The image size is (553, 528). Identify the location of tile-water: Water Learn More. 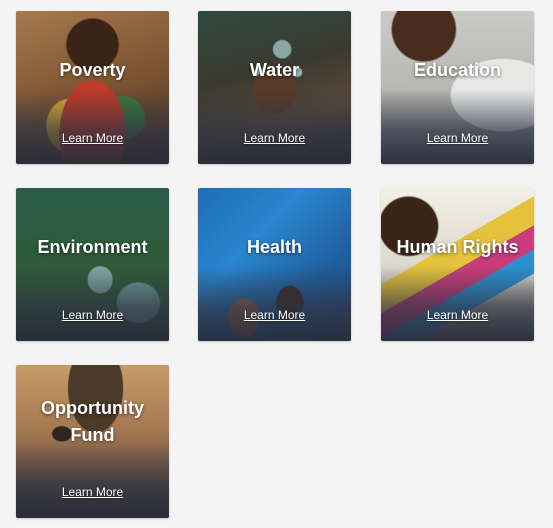
(274, 87).